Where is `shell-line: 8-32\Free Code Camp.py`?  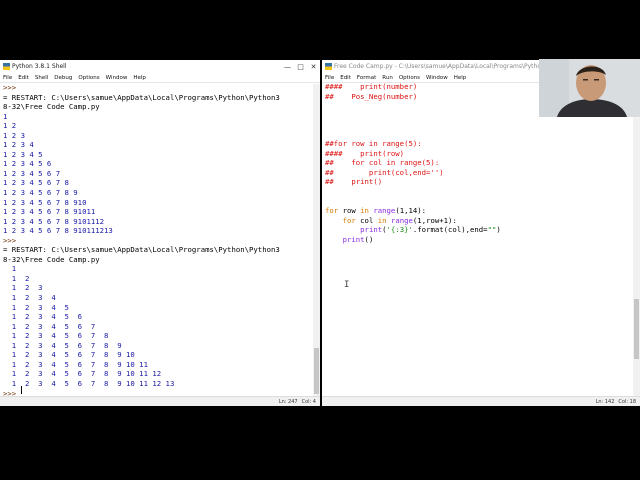
shell-line: 8-32\Free Code Camp.py is located at coordinates (51, 107).